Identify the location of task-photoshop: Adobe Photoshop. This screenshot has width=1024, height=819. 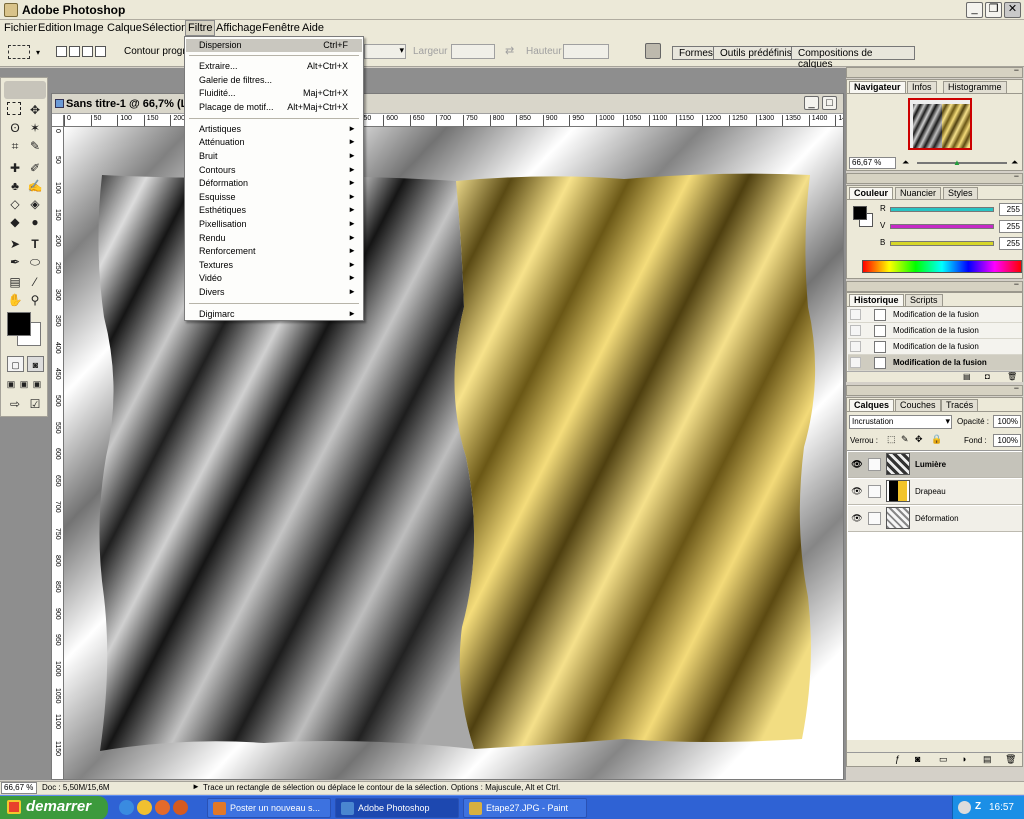
(397, 808).